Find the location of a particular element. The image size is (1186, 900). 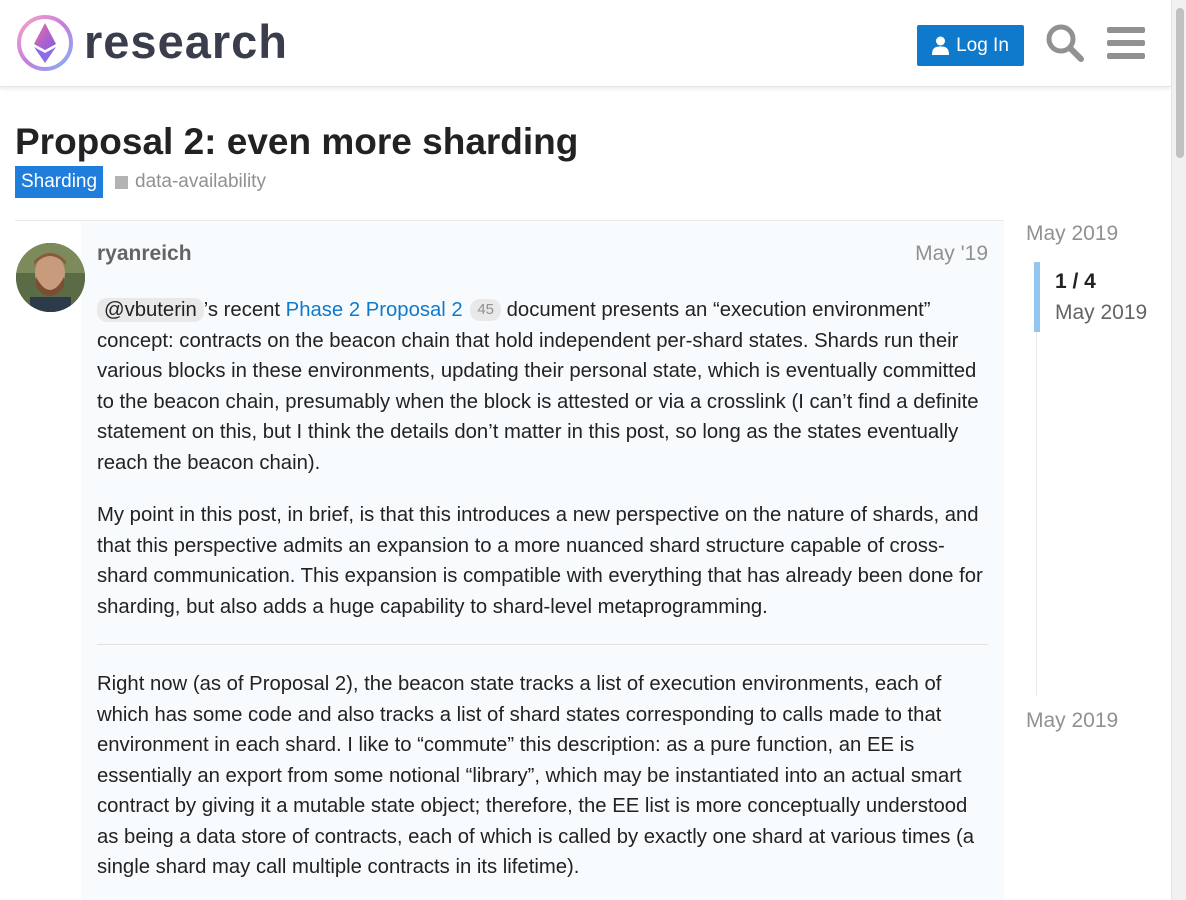

paragraph-text: ’s recent is located at coordinates (244, 310).